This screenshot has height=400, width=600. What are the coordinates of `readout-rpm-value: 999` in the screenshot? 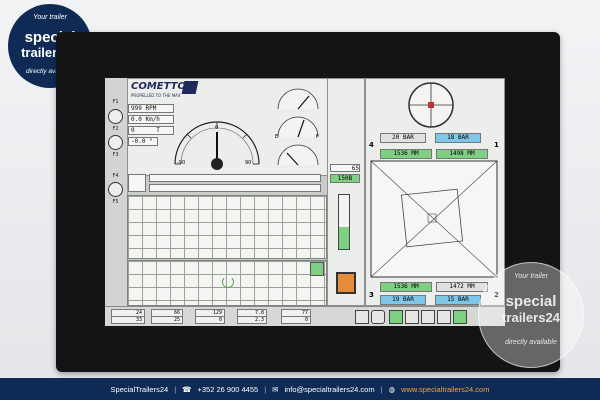 It's located at (136, 108).